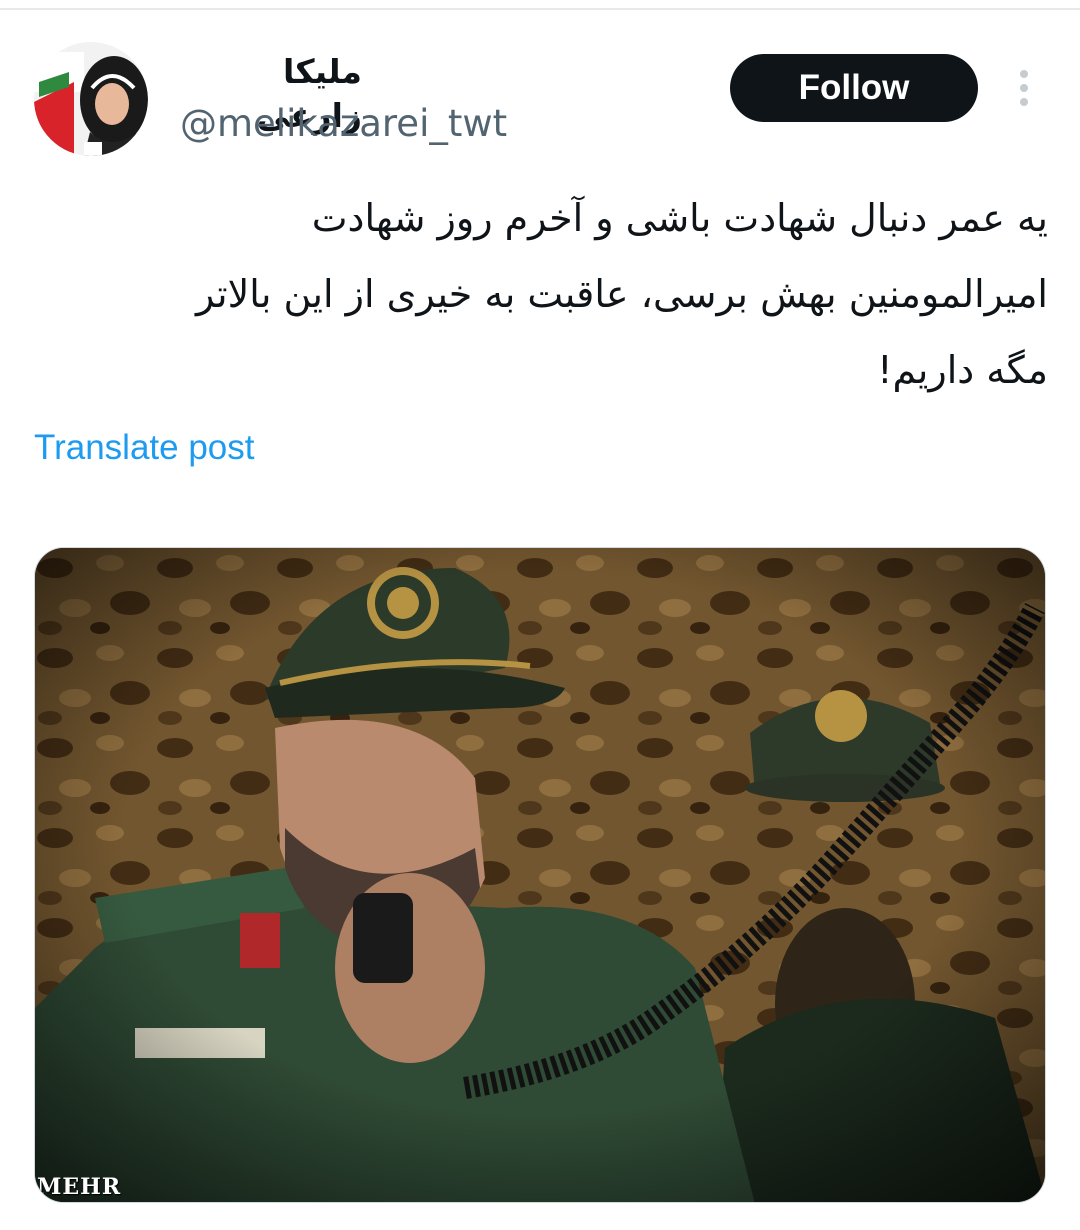 Image resolution: width=1080 pixels, height=1230 pixels. Describe the element at coordinates (144, 448) in the screenshot. I see `translate-post-link: Translate post` at that location.